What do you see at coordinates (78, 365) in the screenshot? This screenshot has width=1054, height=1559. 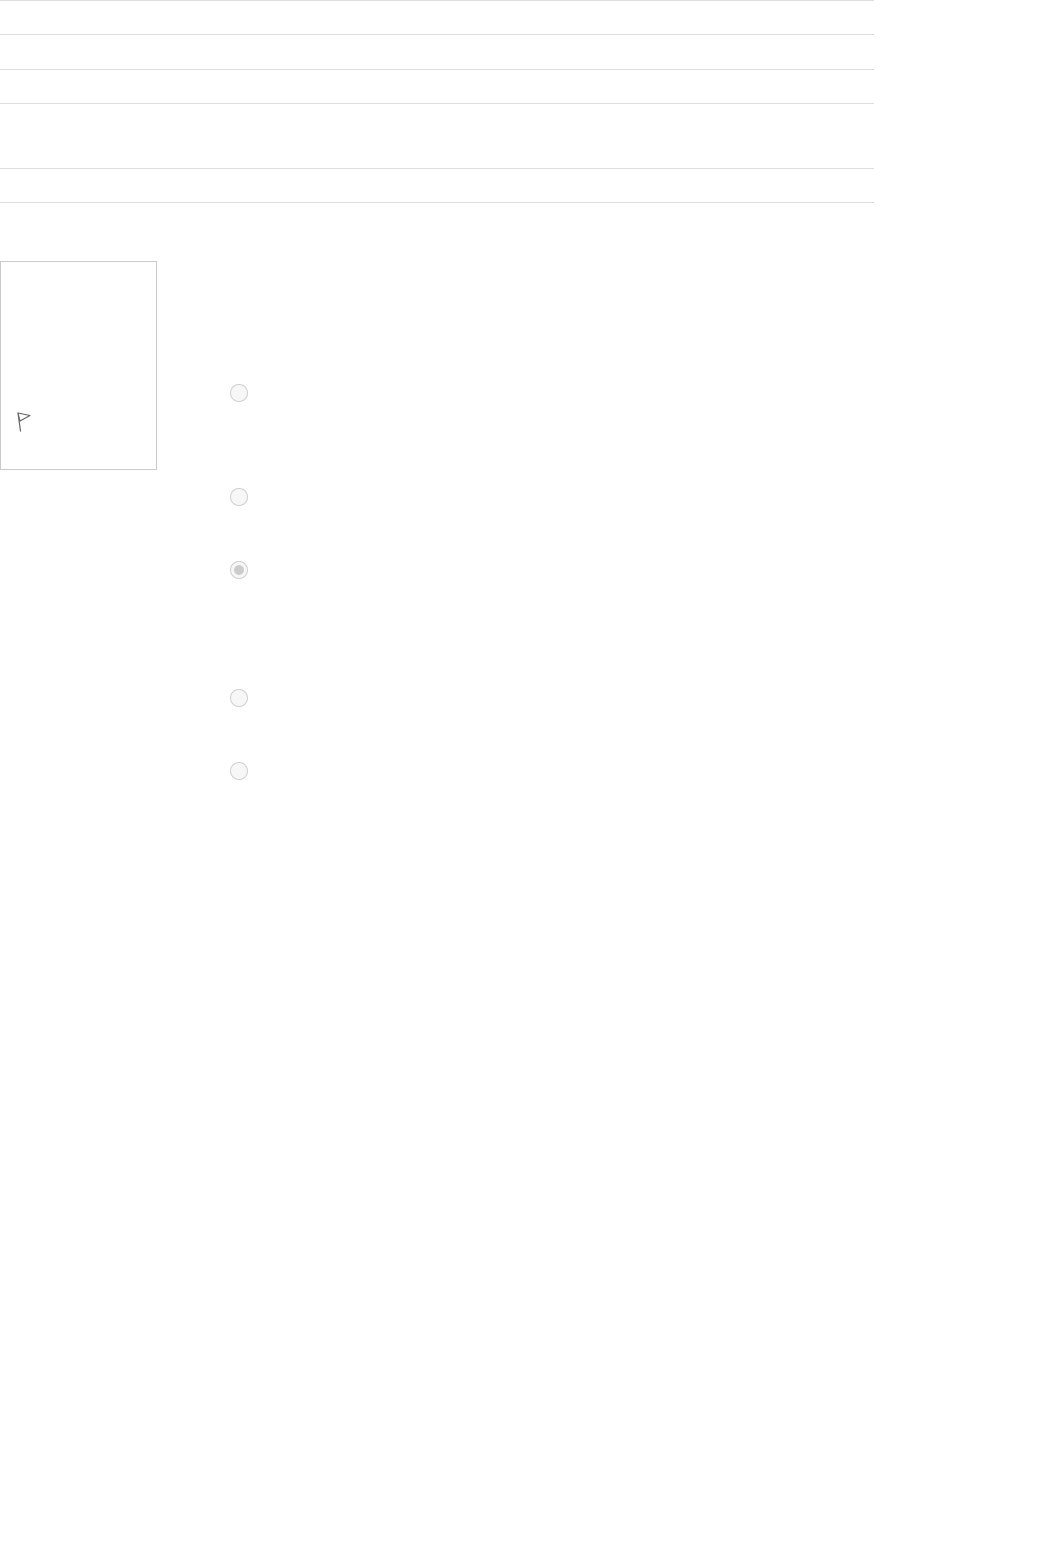 I see `question-info-panel` at bounding box center [78, 365].